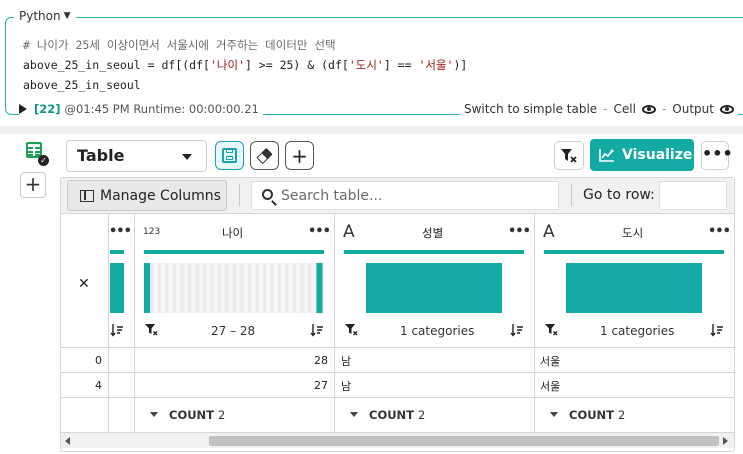 This screenshot has width=743, height=454. What do you see at coordinates (160, 195) in the screenshot?
I see `manage-columns-label: Manage Columns` at bounding box center [160, 195].